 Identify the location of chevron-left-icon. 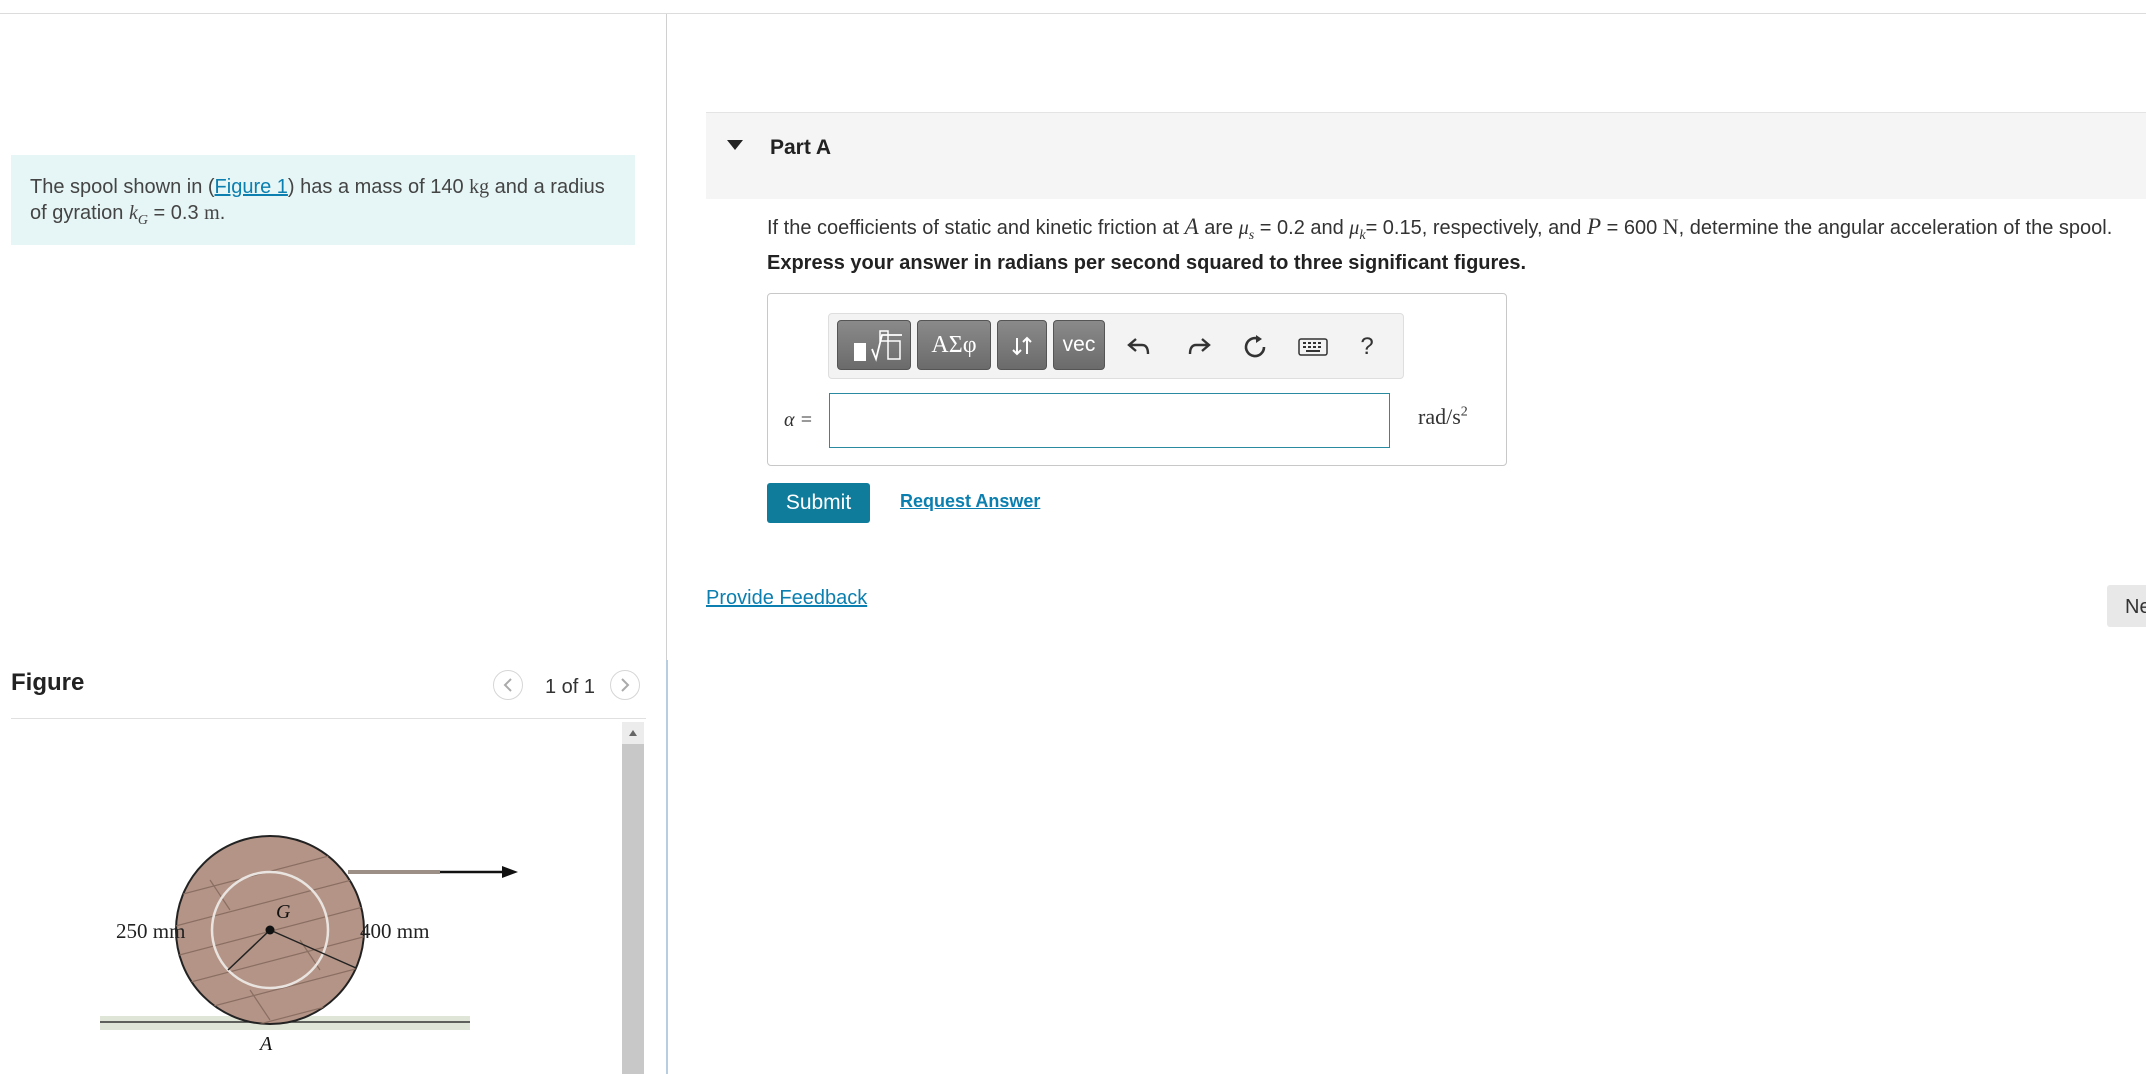
(507, 685).